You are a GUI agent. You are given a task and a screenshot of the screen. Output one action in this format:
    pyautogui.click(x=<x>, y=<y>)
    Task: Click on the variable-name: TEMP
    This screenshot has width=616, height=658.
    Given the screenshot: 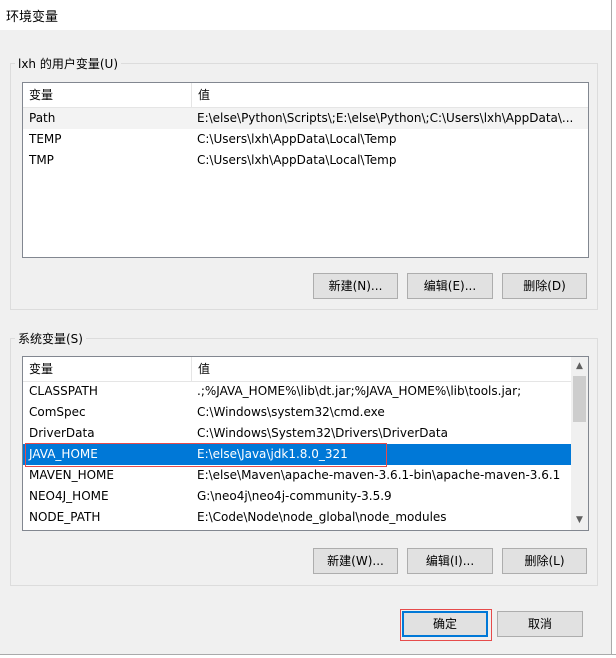 What is the action you would take?
    pyautogui.click(x=45, y=139)
    